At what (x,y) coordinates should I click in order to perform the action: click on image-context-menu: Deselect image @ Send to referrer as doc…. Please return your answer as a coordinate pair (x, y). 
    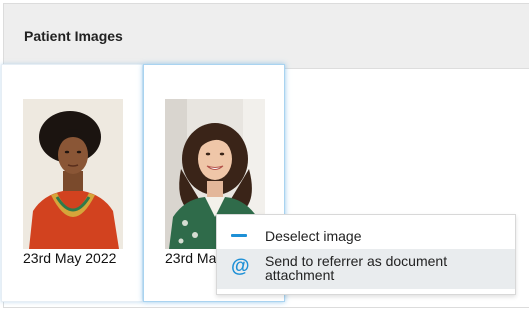
    Looking at the image, I should click on (366, 254).